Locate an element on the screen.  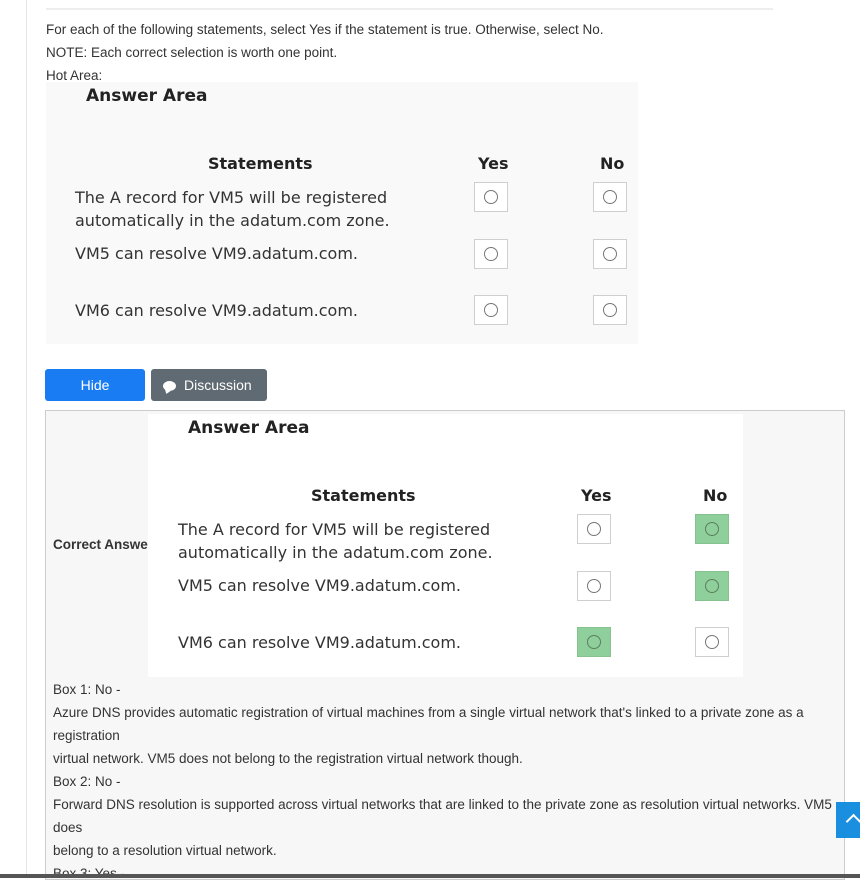
top-divider is located at coordinates (409, 9).